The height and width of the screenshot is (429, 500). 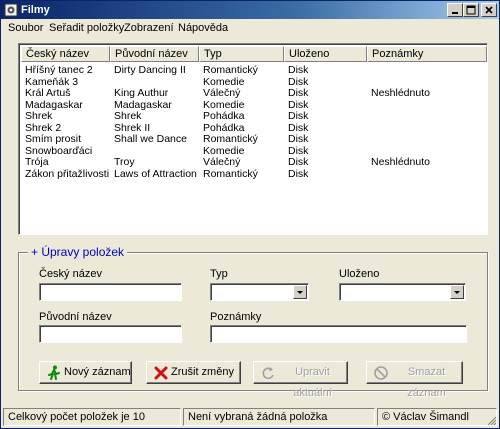 What do you see at coordinates (48, 93) in the screenshot?
I see `list-cell: Král Artuš` at bounding box center [48, 93].